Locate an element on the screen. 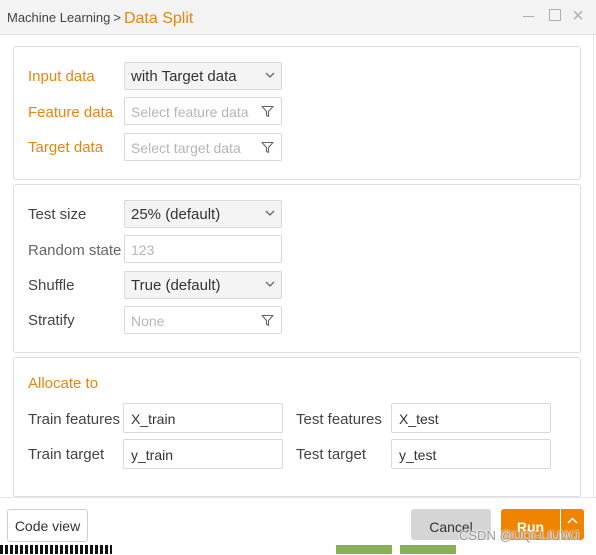 The image size is (596, 555). target-data-field: Select target data is located at coordinates (203, 147).